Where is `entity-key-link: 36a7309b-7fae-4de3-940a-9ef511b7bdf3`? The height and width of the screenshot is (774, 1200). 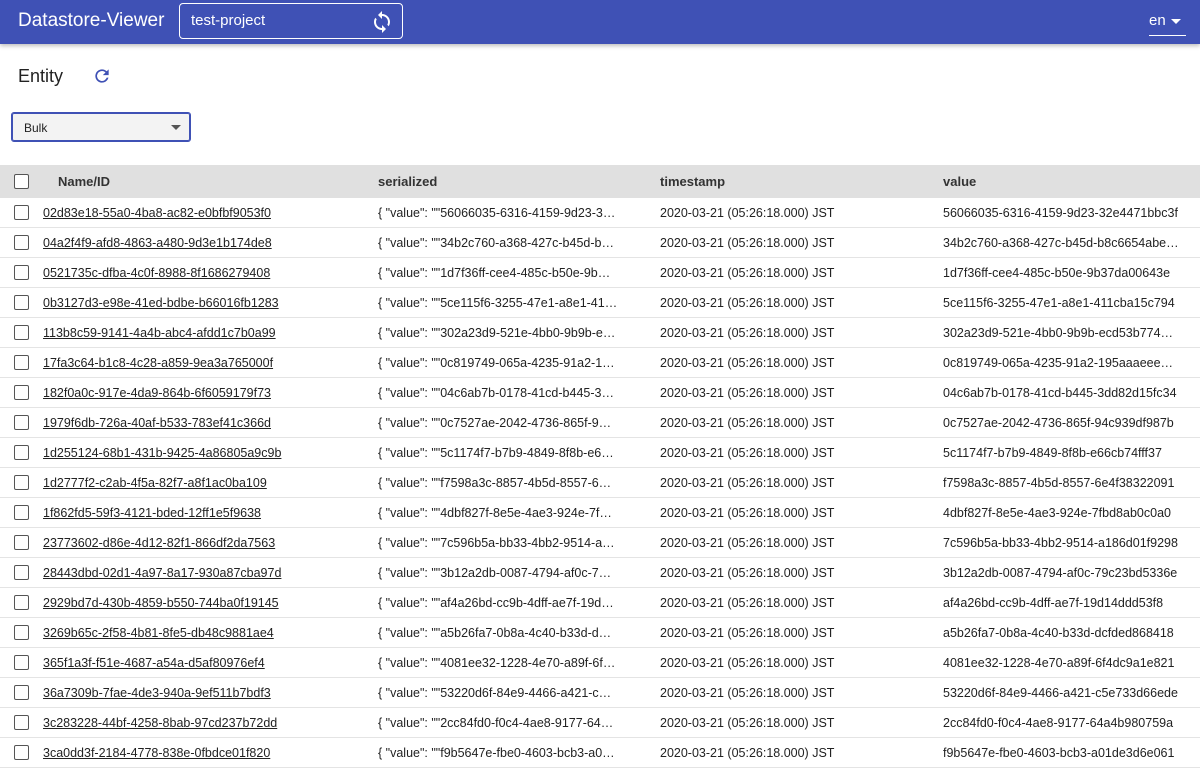
entity-key-link: 36a7309b-7fae-4de3-940a-9ef511b7bdf3 is located at coordinates (193, 693).